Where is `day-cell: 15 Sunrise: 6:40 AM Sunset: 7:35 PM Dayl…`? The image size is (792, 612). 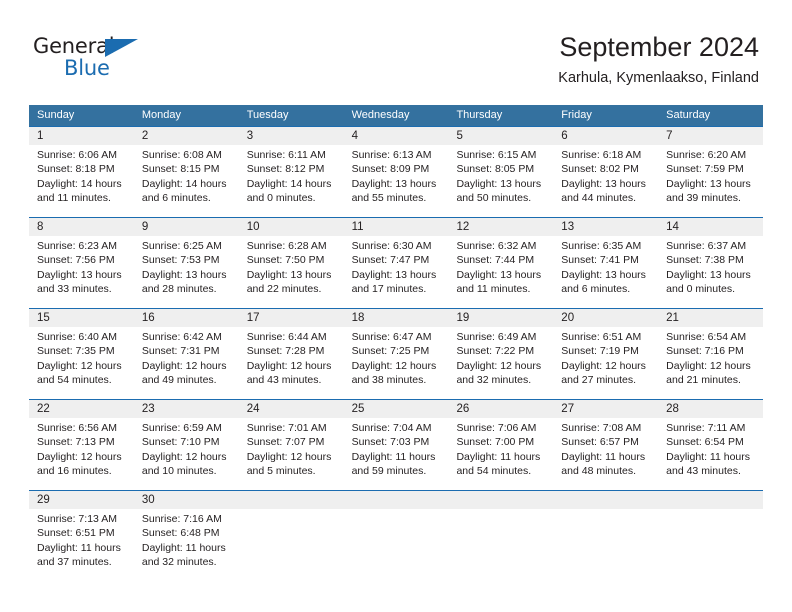
day-cell: 15 Sunrise: 6:40 AM Sunset: 7:35 PM Dayl… is located at coordinates (81, 354).